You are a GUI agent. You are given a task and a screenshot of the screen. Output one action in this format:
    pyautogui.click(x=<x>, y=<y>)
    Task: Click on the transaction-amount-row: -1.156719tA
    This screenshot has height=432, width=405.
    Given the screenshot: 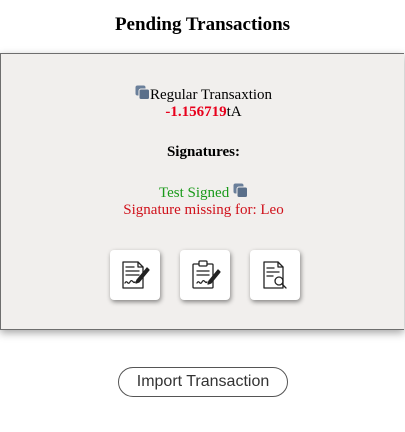 What is the action you would take?
    pyautogui.click(x=203, y=112)
    